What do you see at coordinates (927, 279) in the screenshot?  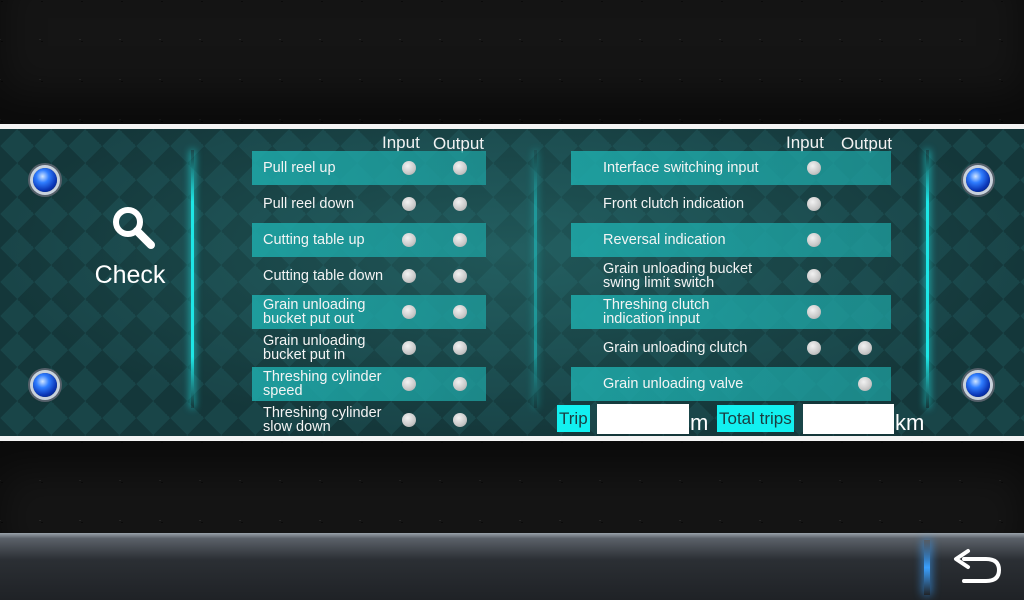 I see `divider-right` at bounding box center [927, 279].